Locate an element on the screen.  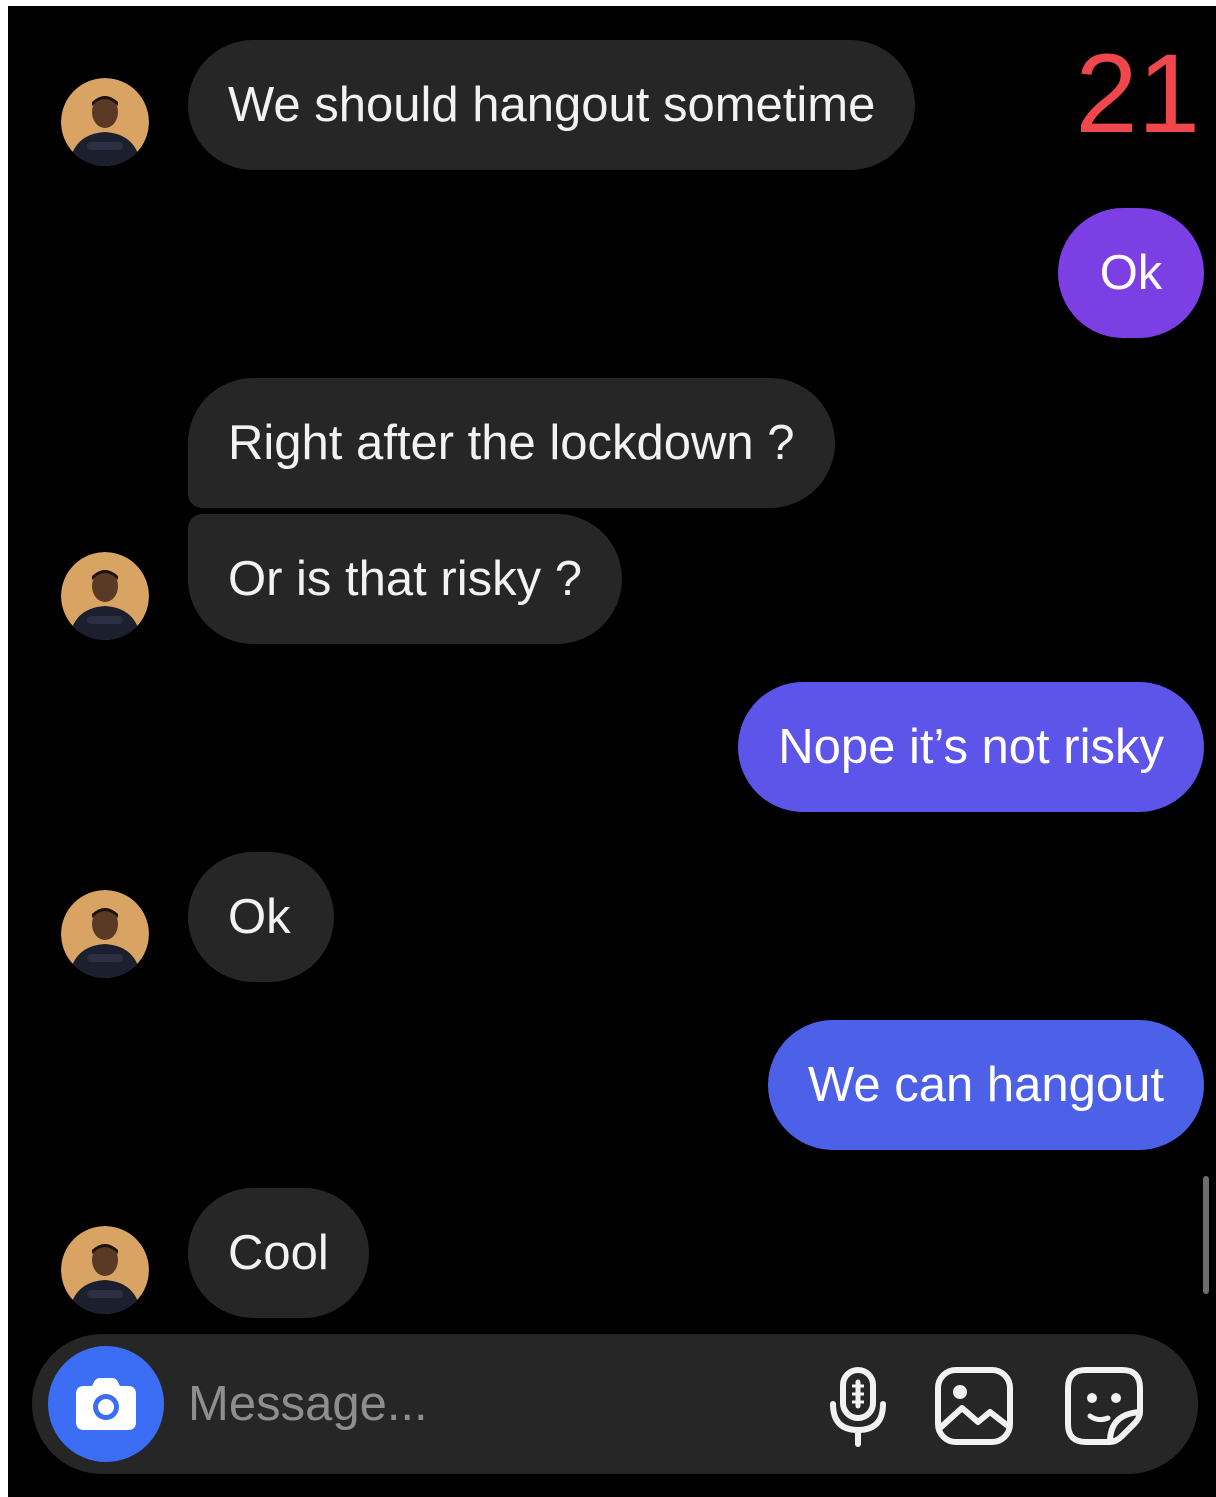
message-composer is located at coordinates (615, 1404).